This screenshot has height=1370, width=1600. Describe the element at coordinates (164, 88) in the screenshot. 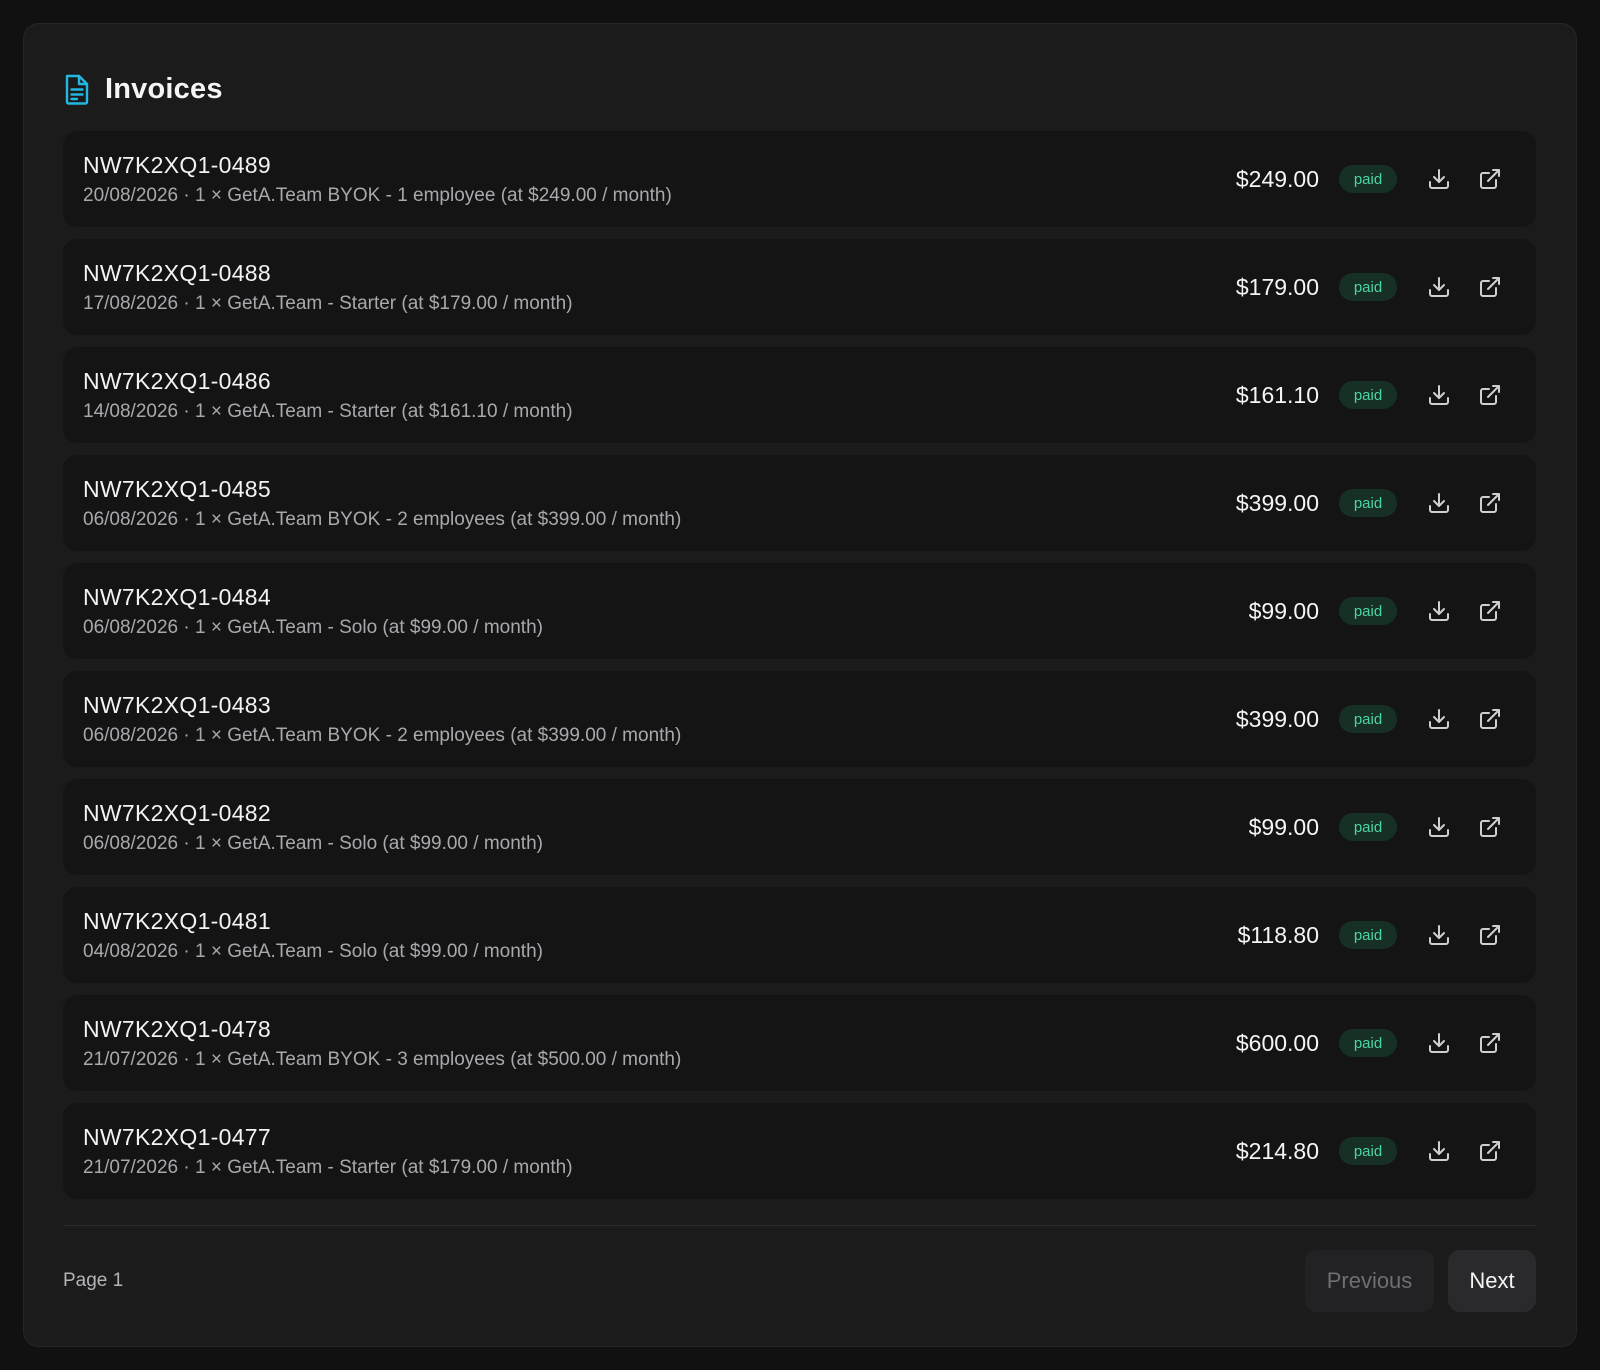

I see `page-title: Invoices` at that location.